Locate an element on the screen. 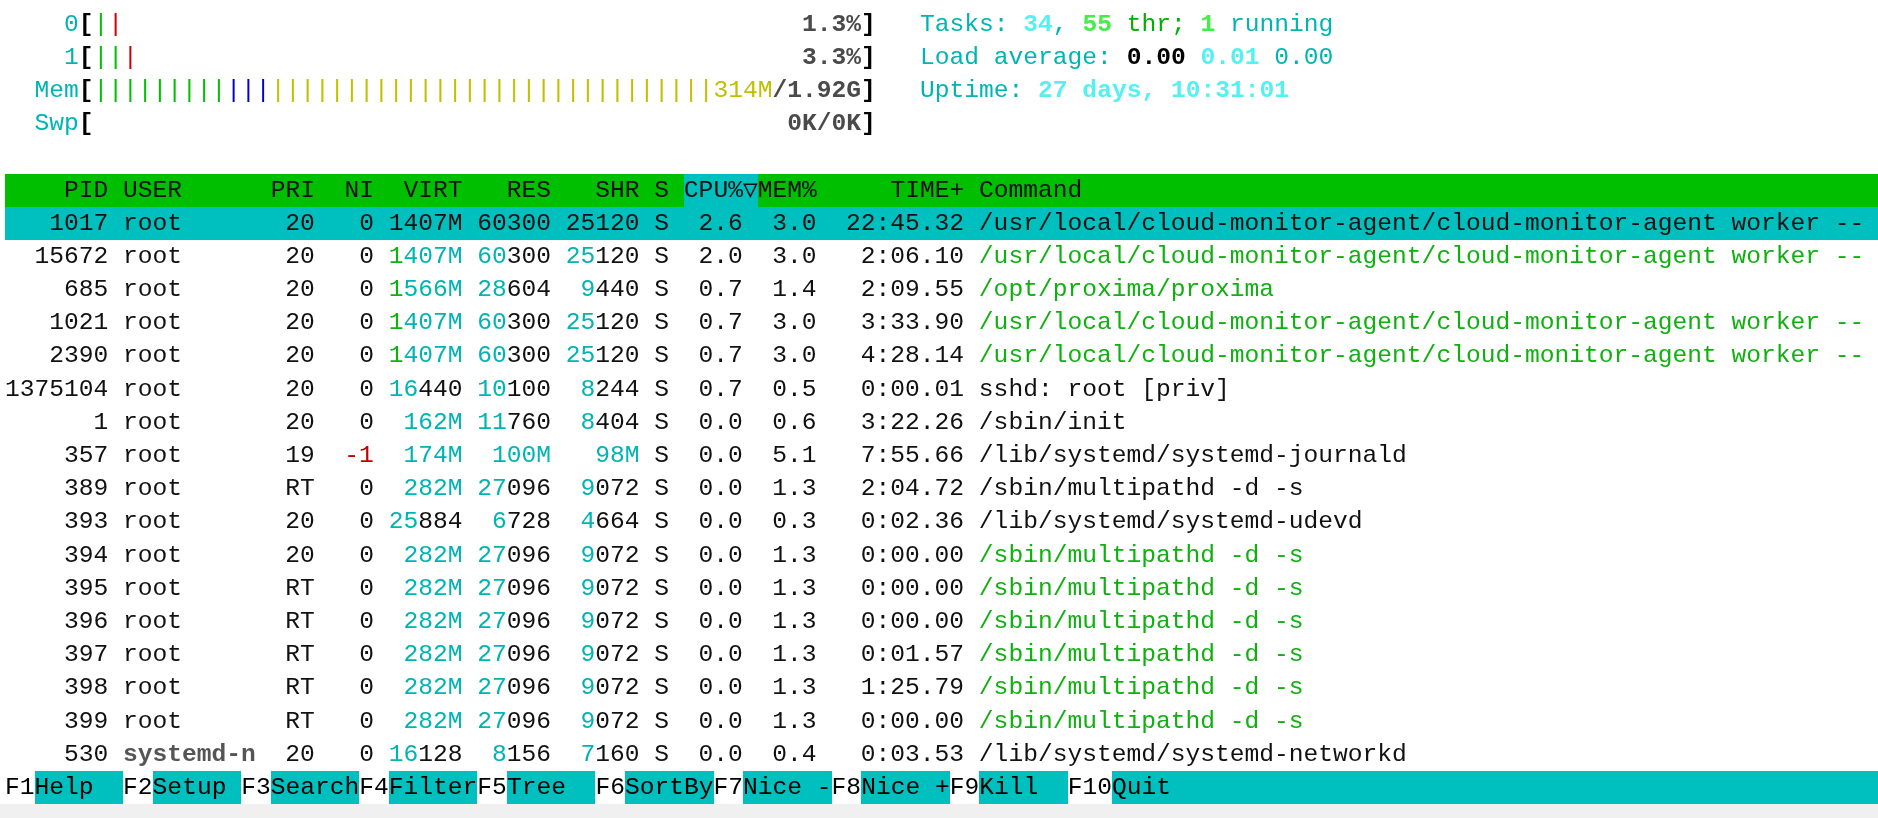 The width and height of the screenshot is (1878, 818). status-line: Load average: 0.00 0.01 0.00 is located at coordinates (1127, 57).